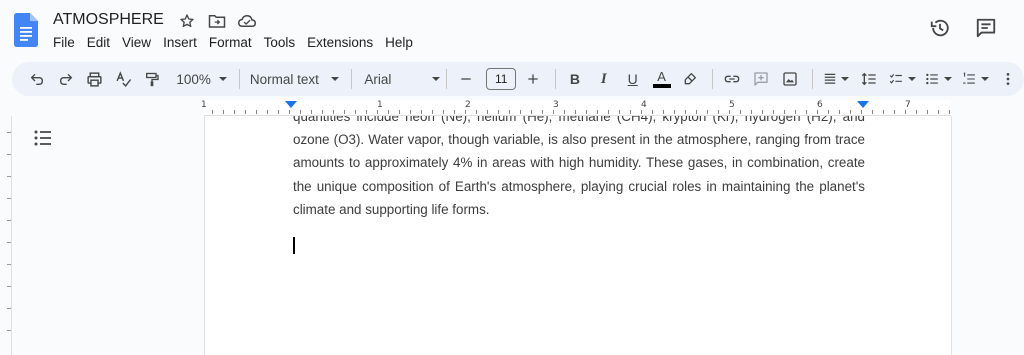 The image size is (1024, 355). What do you see at coordinates (661, 86) in the screenshot?
I see `text-color-swatch` at bounding box center [661, 86].